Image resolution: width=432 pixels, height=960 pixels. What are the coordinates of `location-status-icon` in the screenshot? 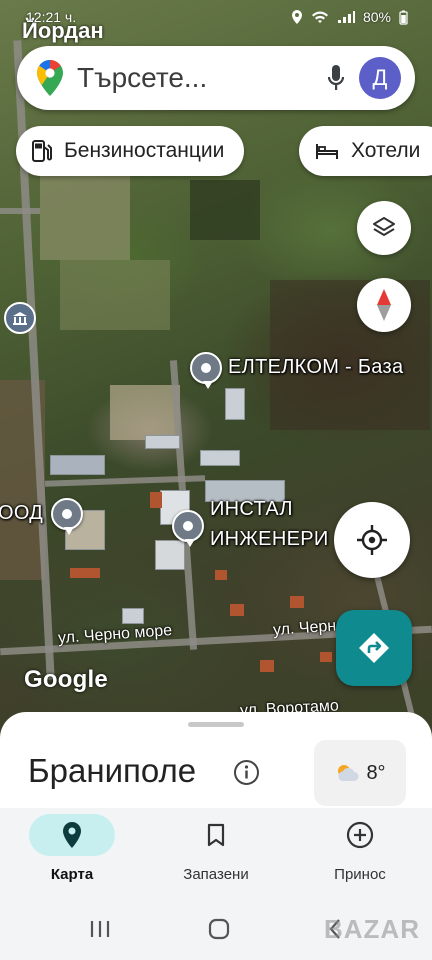 It's located at (296, 17).